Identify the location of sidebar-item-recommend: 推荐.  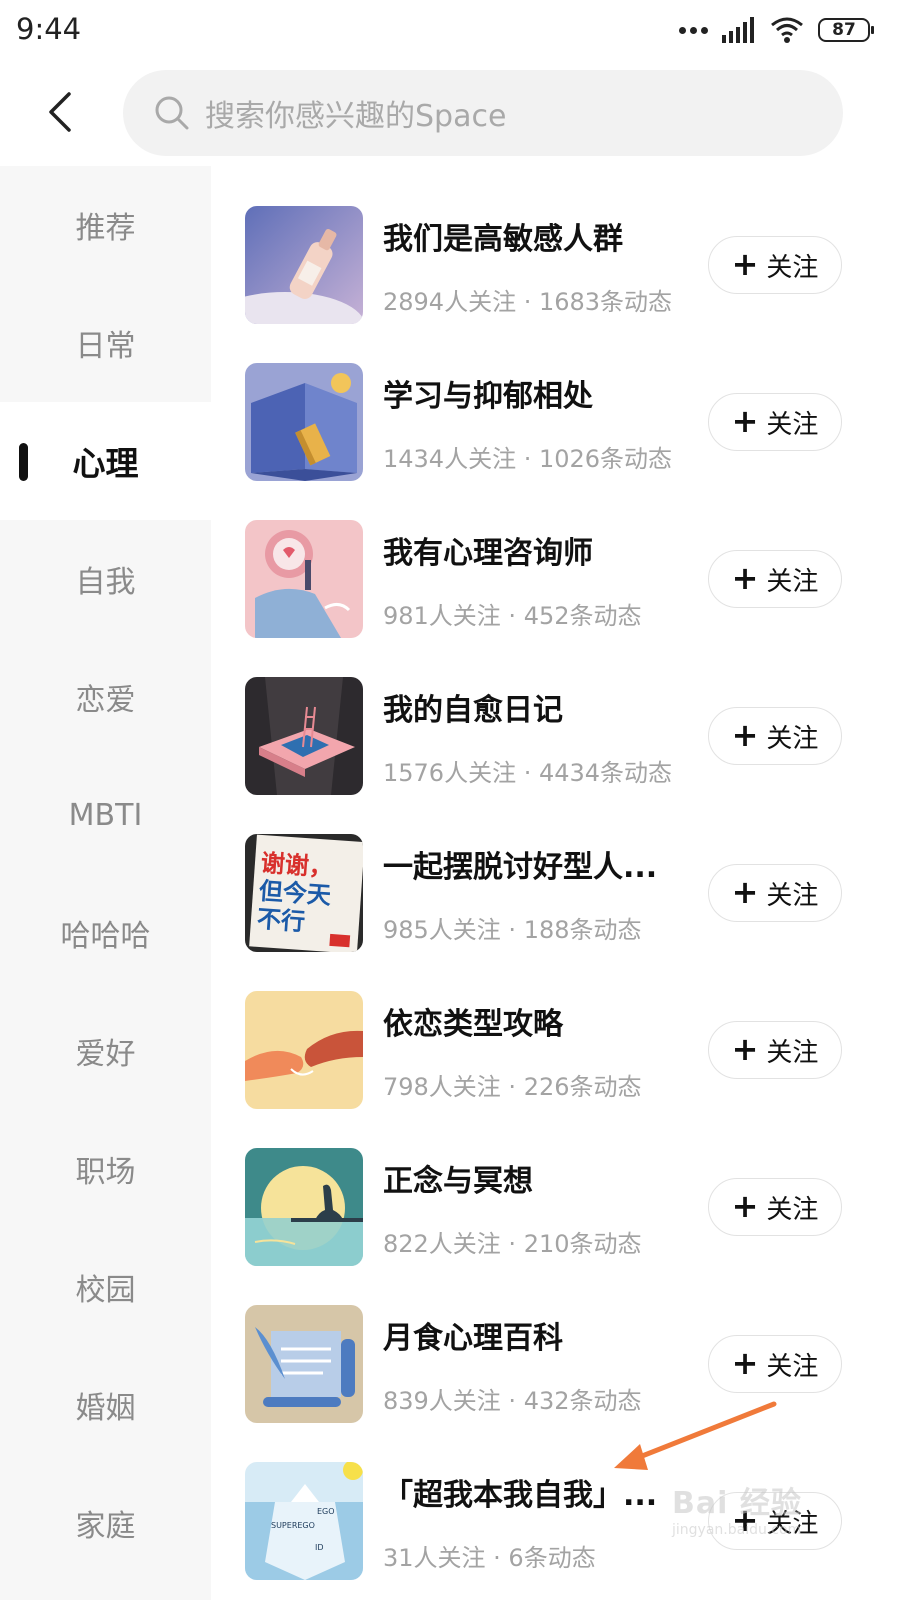
(105, 225).